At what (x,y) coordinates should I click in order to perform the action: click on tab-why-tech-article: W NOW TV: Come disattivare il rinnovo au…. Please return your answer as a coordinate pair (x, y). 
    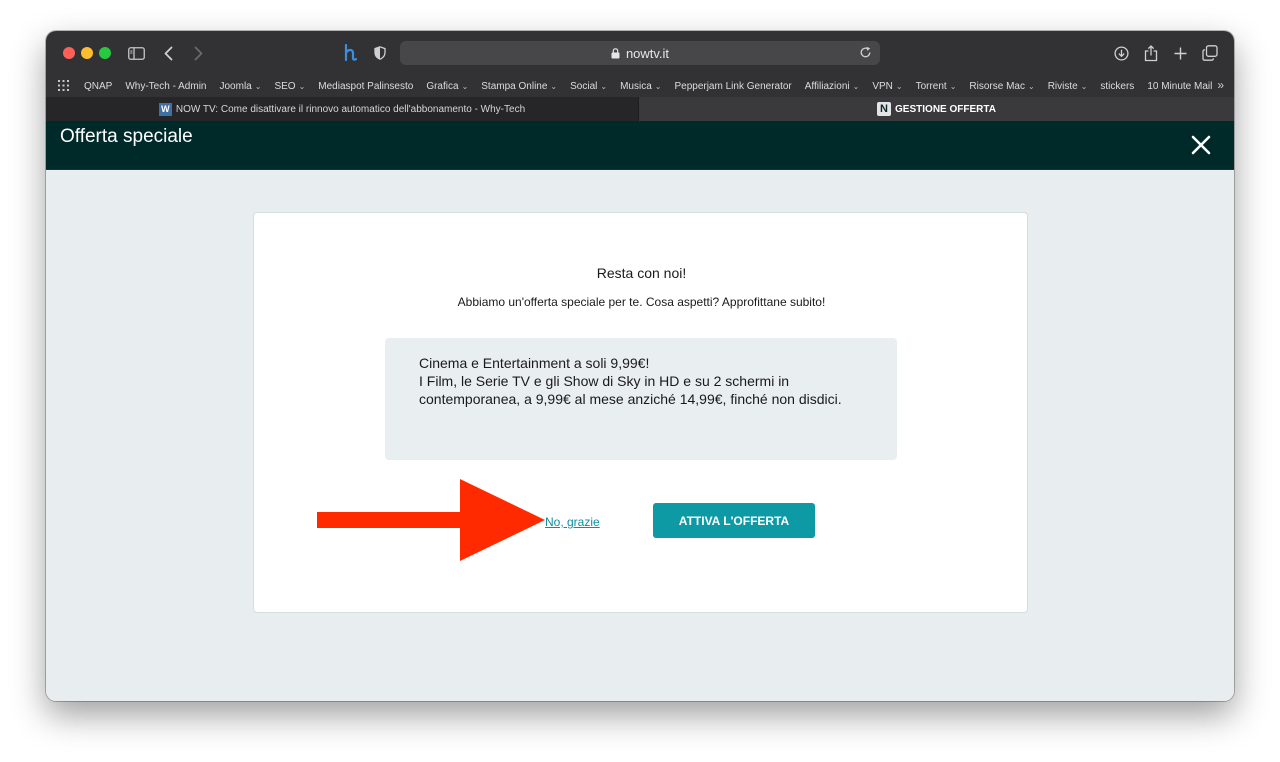
    Looking at the image, I should click on (342, 109).